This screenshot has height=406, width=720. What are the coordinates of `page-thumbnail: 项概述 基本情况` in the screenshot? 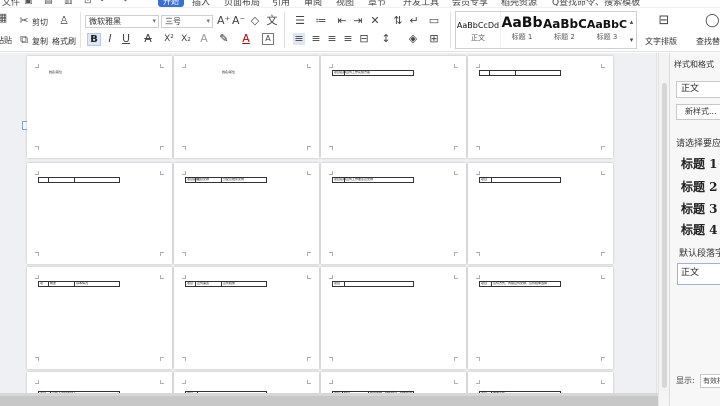 It's located at (99, 318).